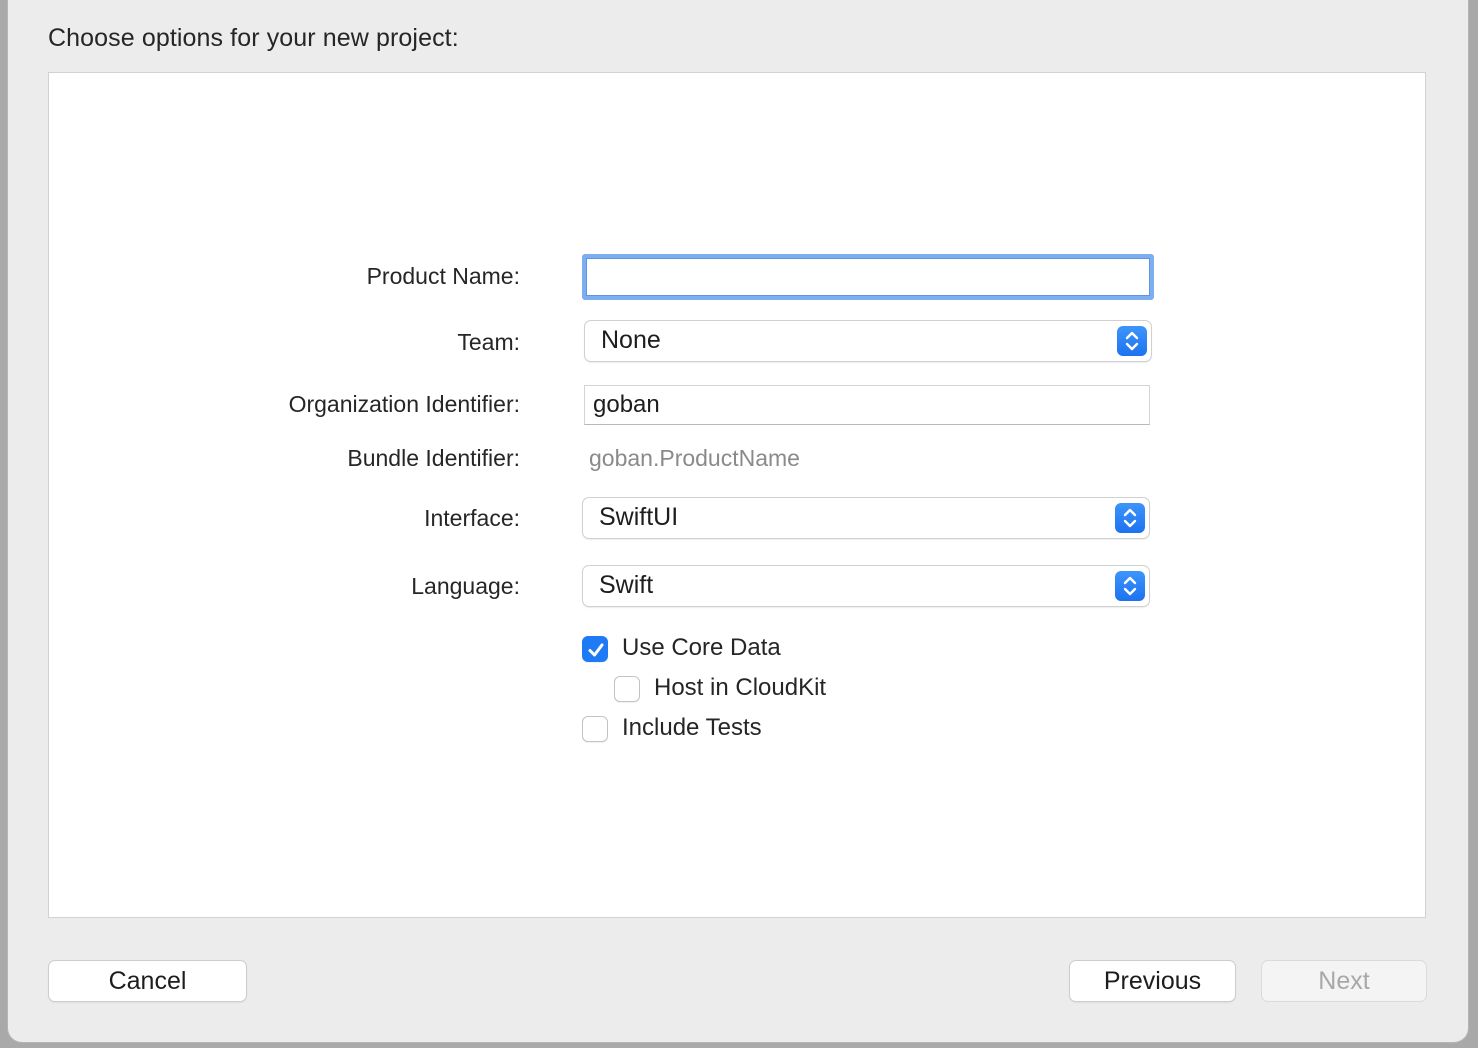 Image resolution: width=1478 pixels, height=1048 pixels. I want to click on interface-popup: SwiftUI, so click(866, 518).